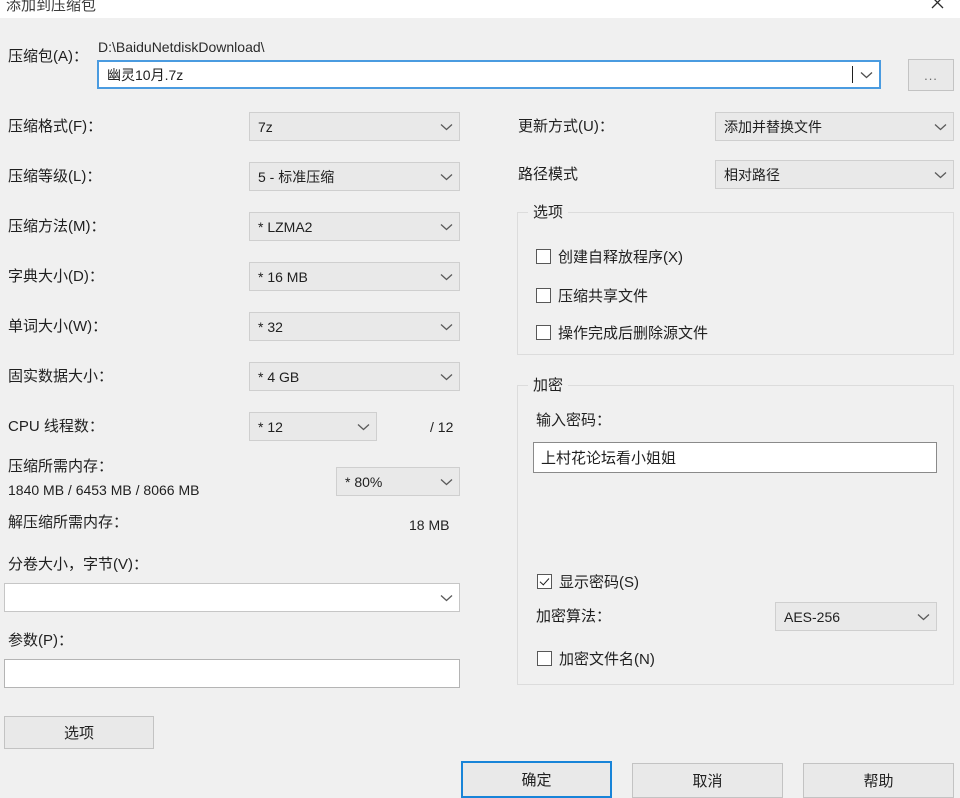 Image resolution: width=960 pixels, height=798 pixels. Describe the element at coordinates (104, 490) in the screenshot. I see `memory-compress-value: 1840 MB / 6453 MB / 8066 MB` at that location.